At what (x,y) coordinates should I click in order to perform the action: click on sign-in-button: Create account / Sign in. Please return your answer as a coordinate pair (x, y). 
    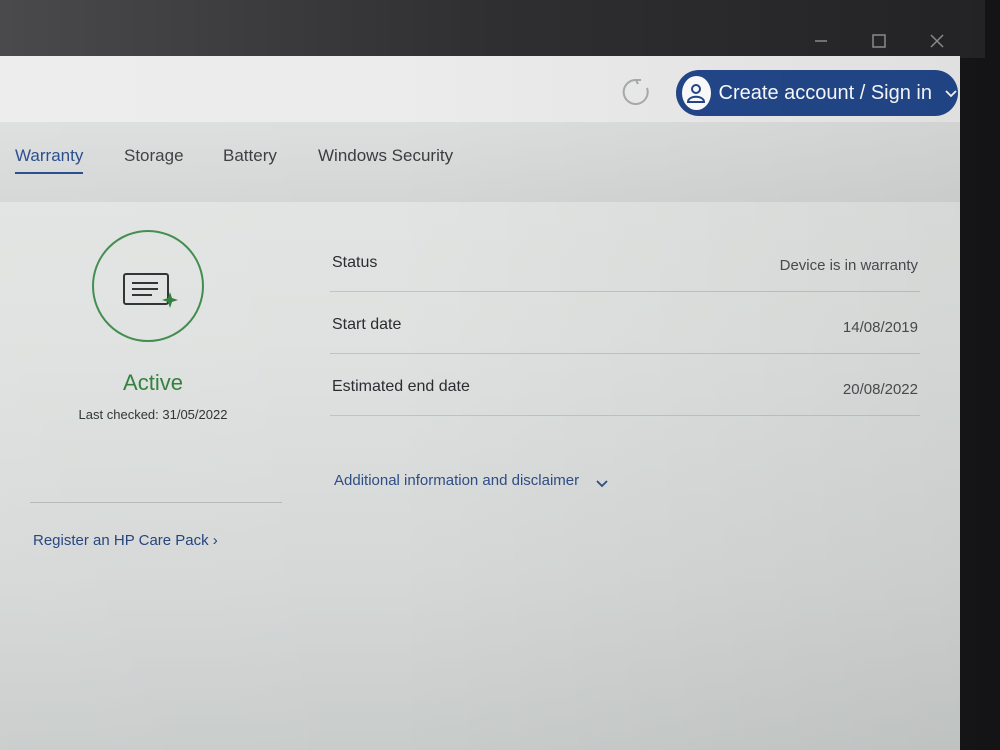
    Looking at the image, I should click on (817, 93).